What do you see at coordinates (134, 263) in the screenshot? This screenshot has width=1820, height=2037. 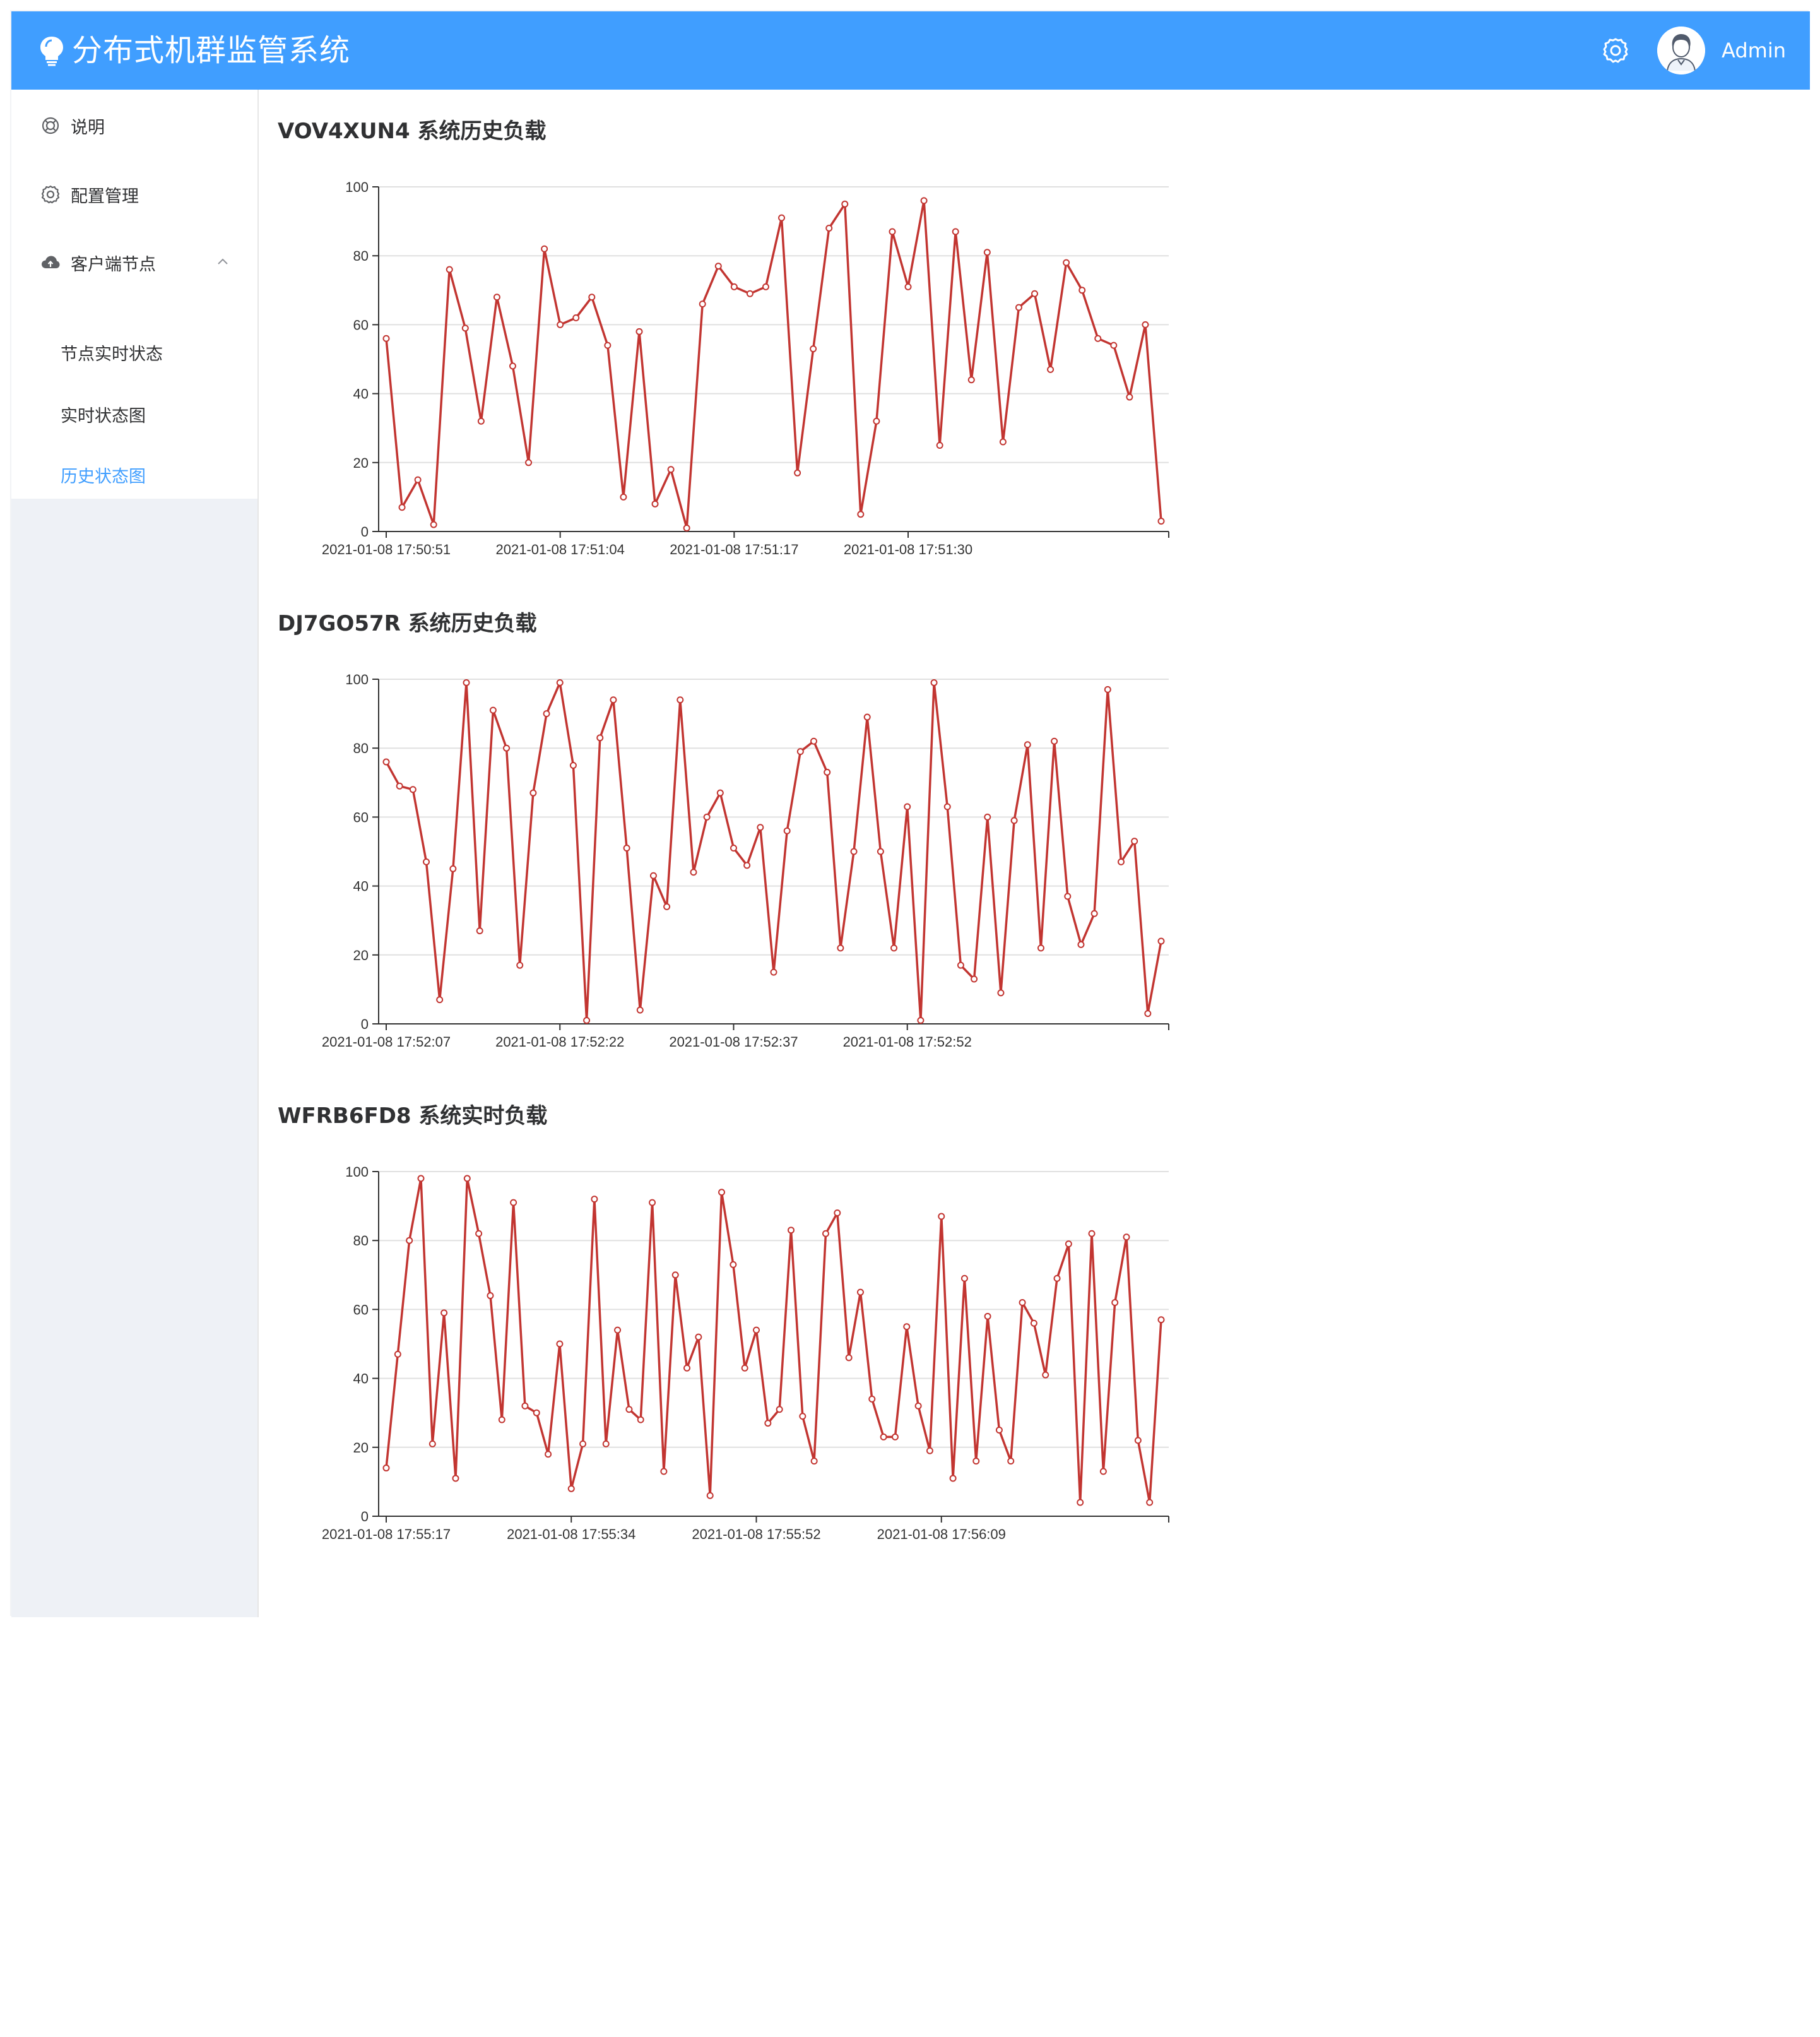 I see `sidebar-item-client-nodes: 客户端节点` at bounding box center [134, 263].